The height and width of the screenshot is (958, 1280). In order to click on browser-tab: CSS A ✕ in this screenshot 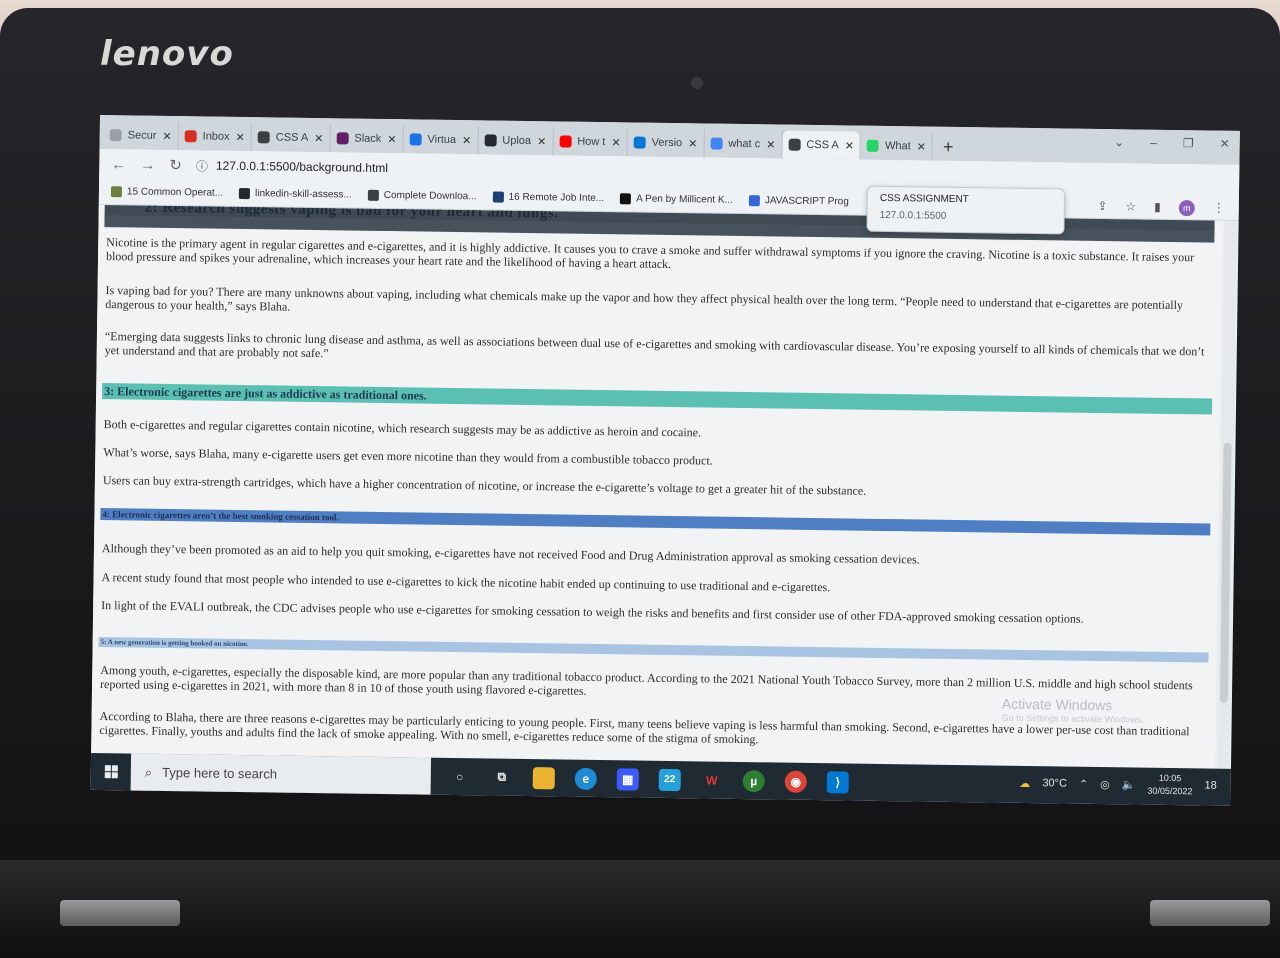, I will do `click(291, 138)`.